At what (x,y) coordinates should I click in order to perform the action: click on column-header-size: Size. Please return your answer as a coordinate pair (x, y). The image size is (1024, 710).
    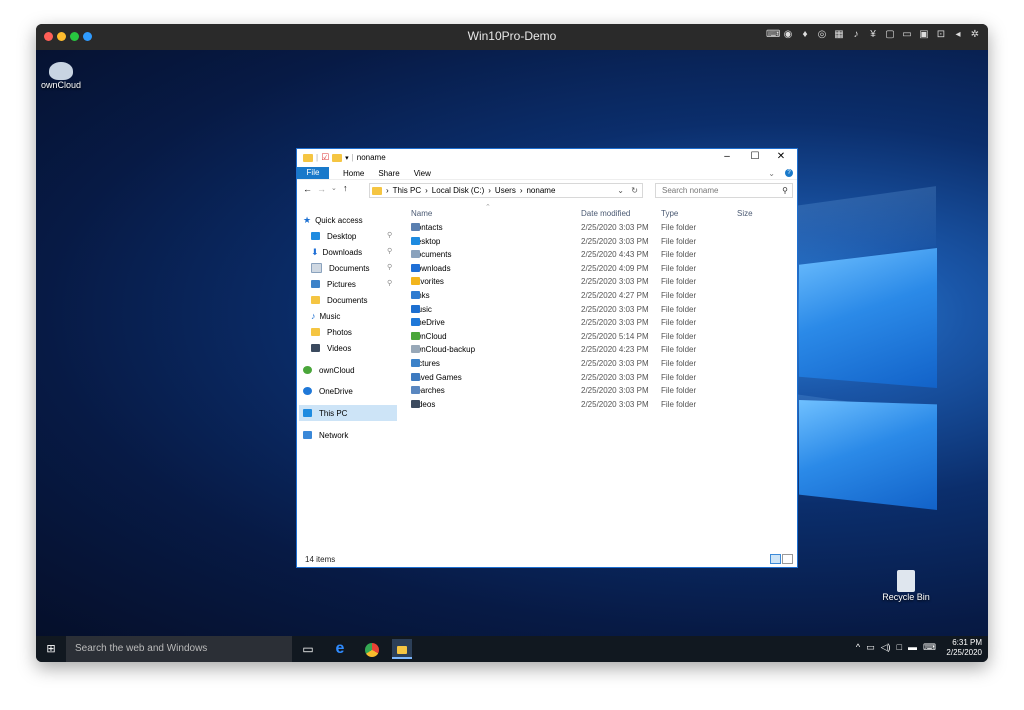
    Looking at the image, I should click on (745, 213).